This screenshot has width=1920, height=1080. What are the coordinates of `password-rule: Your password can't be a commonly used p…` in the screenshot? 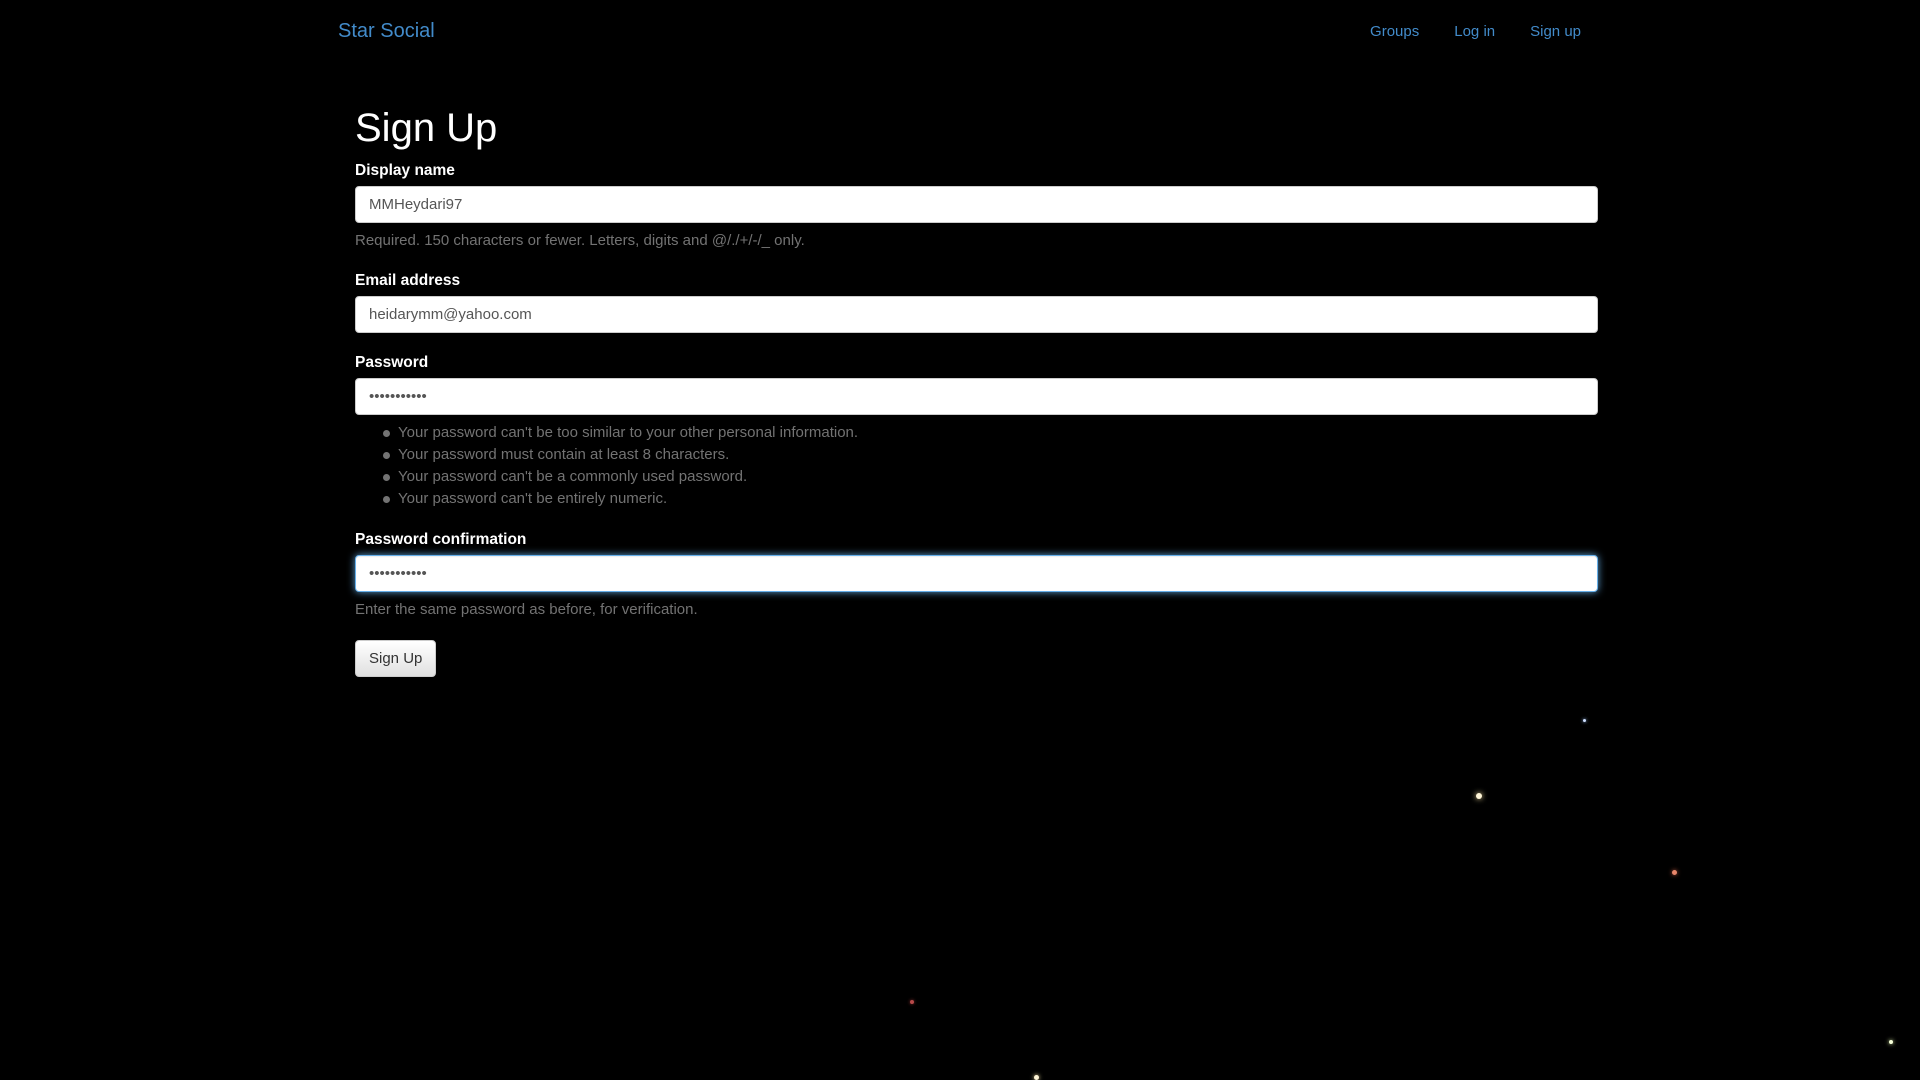 It's located at (990, 477).